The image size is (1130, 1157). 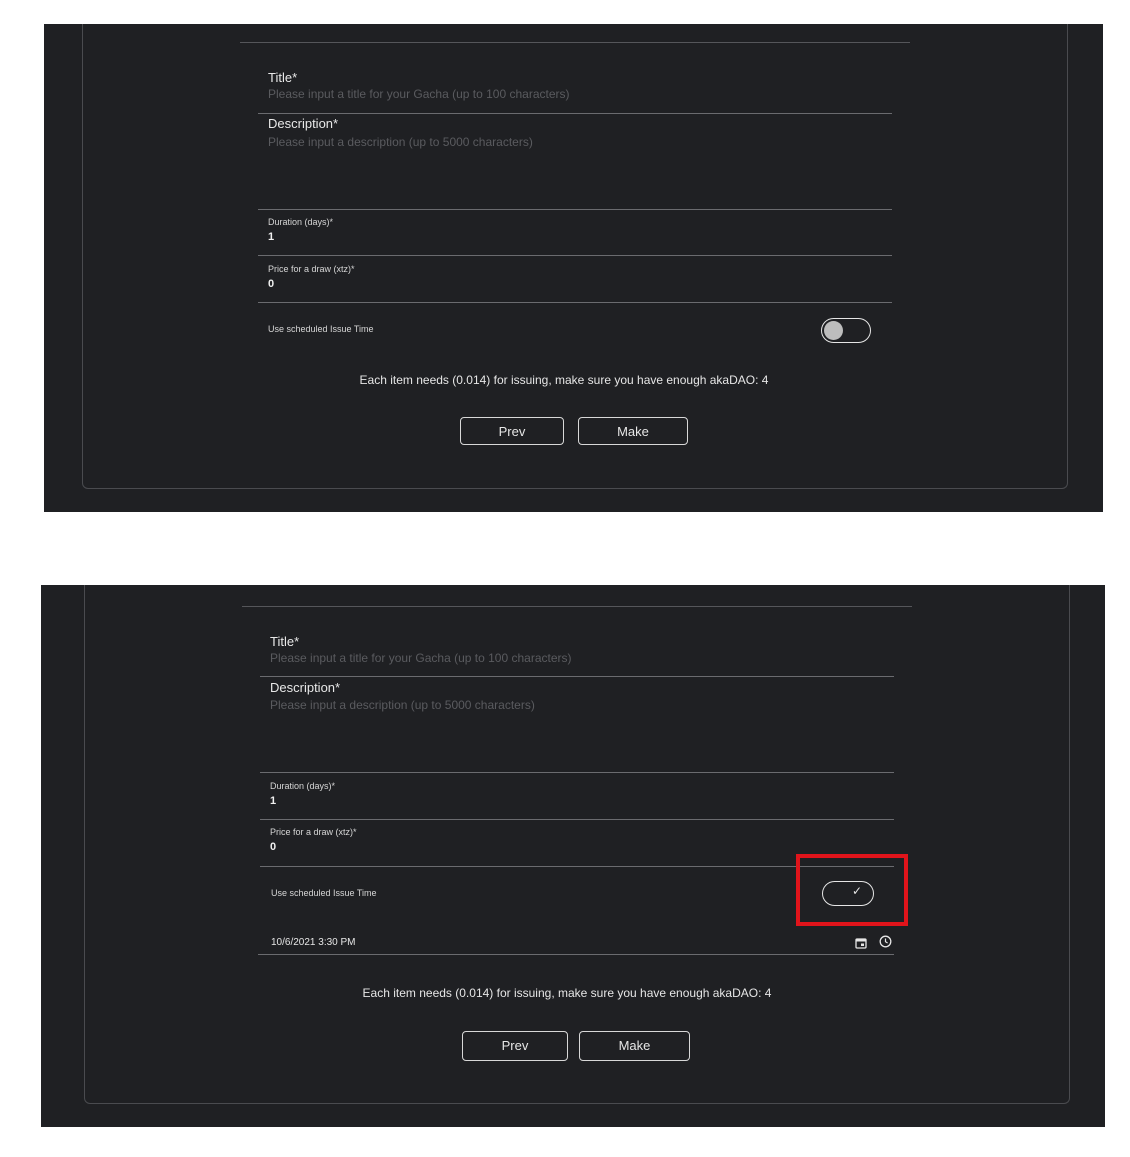 What do you see at coordinates (852, 890) in the screenshot?
I see `toggle-highlight-box` at bounding box center [852, 890].